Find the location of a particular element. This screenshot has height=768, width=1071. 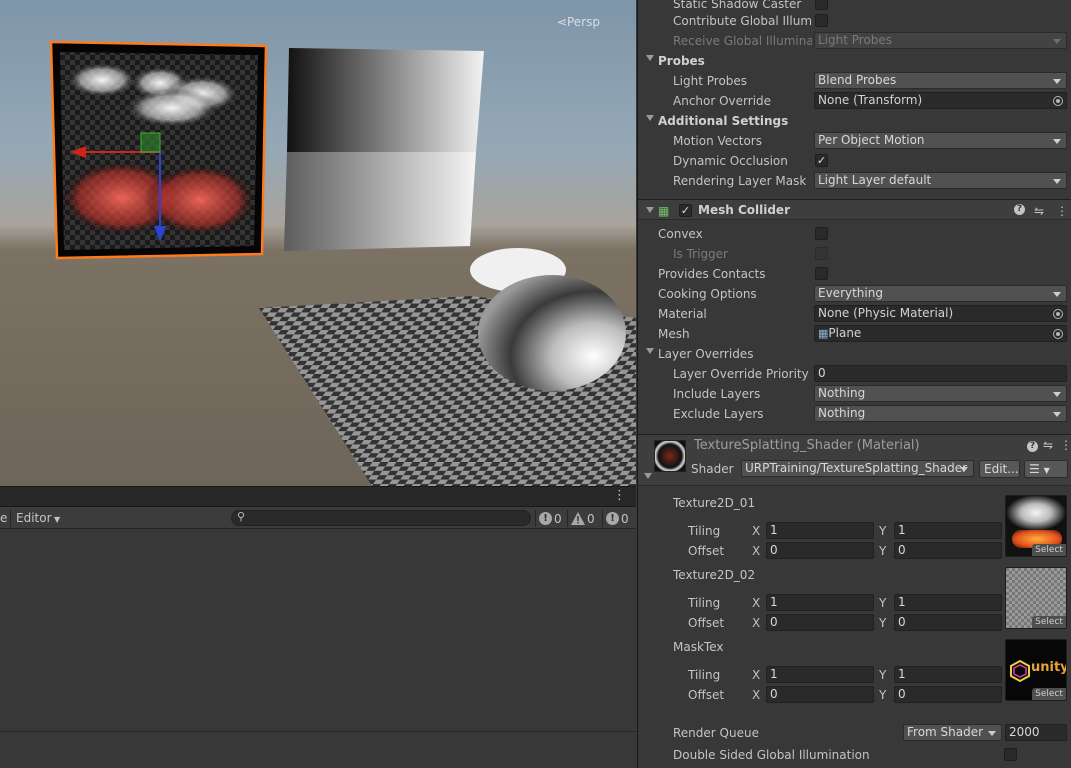

masktex-offset-x: 0 is located at coordinates (820, 694).